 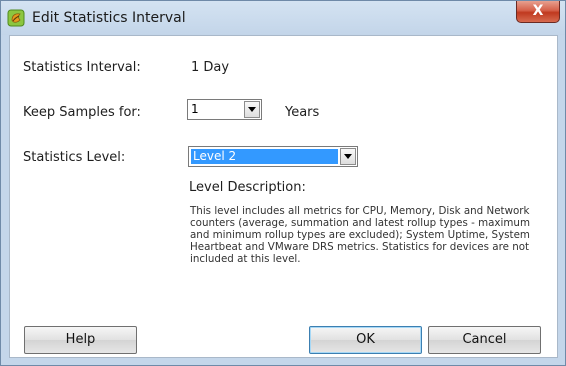 I want to click on keep-samples-value: 1, so click(x=195, y=109).